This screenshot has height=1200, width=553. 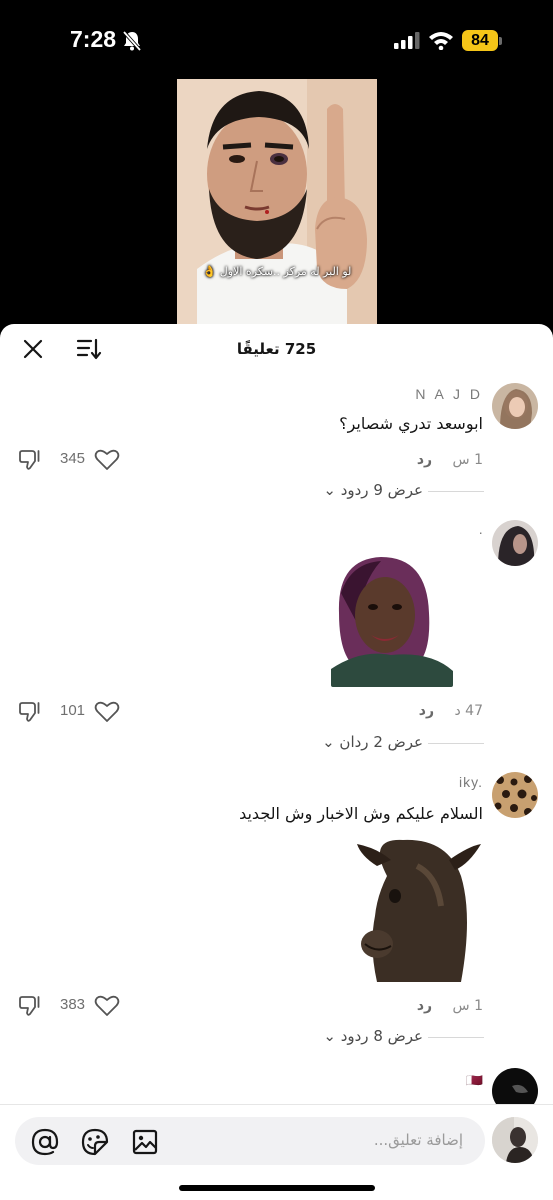 I want to click on comment-text: ابوسعد تدري شصاير؟, so click(x=411, y=423).